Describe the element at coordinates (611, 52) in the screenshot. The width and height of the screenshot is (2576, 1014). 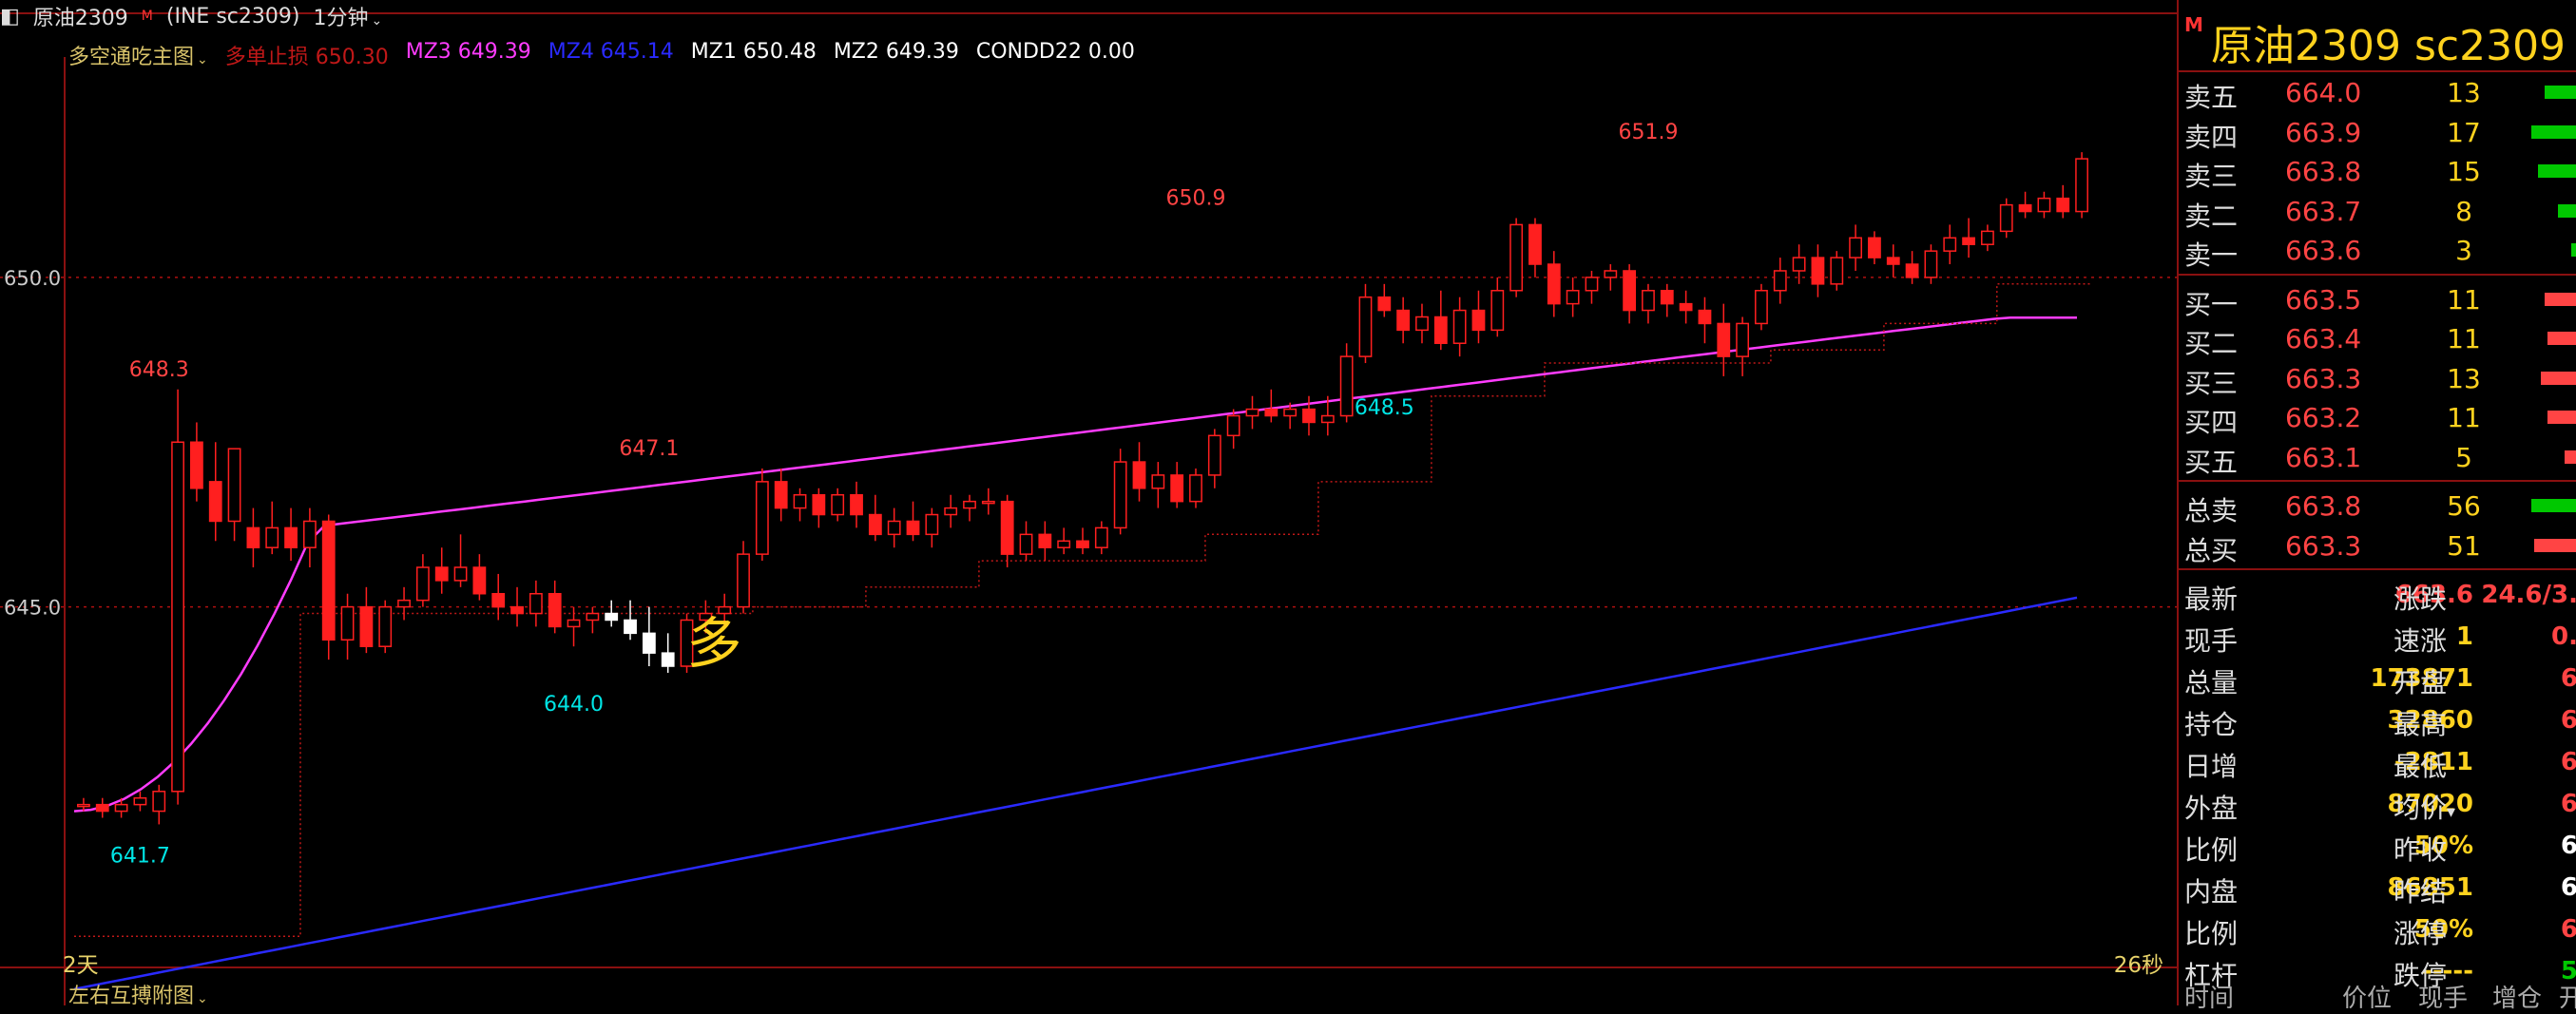
I see `indicator-mz4: MZ4 645.14` at that location.